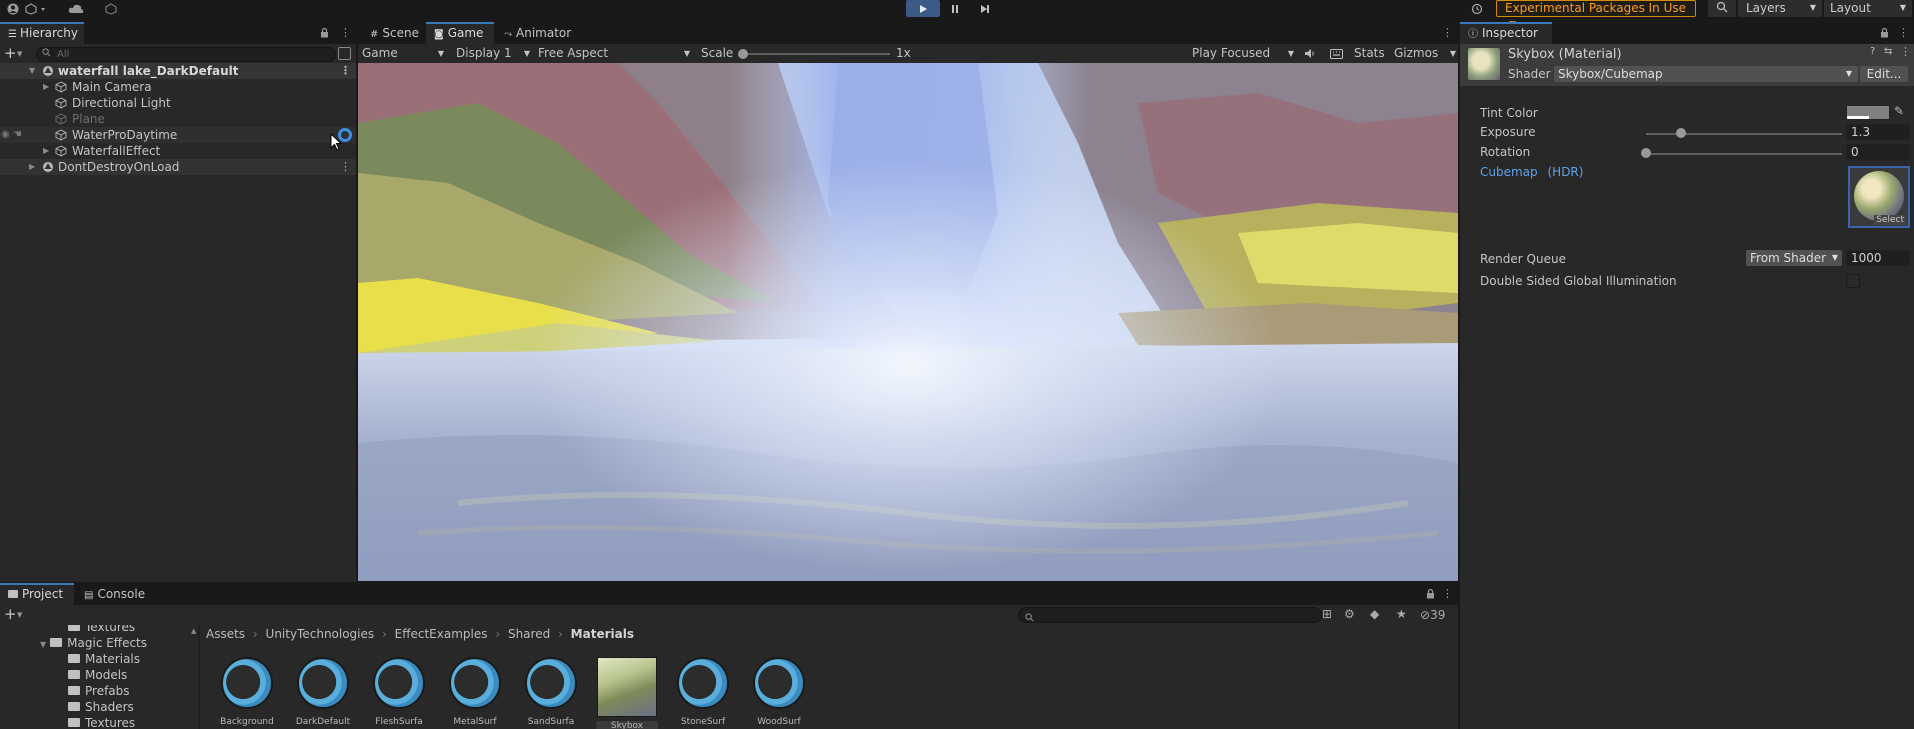  What do you see at coordinates (1879, 197) in the screenshot?
I see `cubemap-slot: Select` at bounding box center [1879, 197].